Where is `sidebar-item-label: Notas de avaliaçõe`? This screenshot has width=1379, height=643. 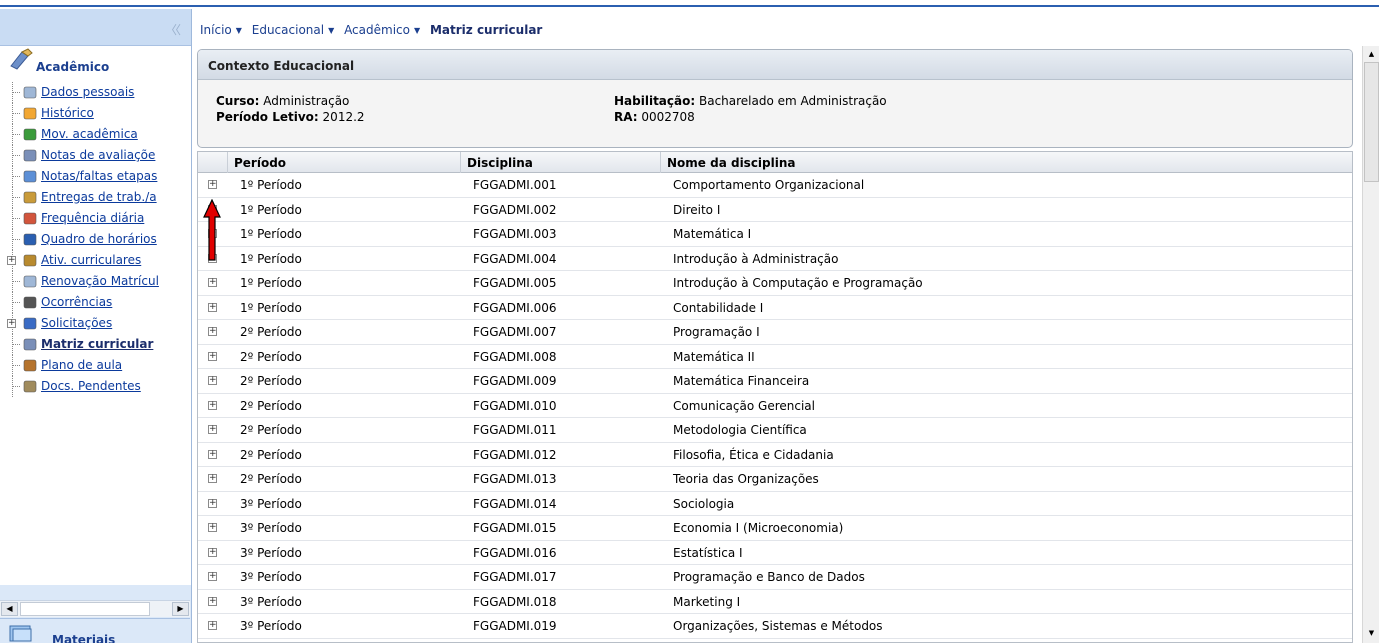 sidebar-item-label: Notas de avaliaçõe is located at coordinates (98, 155).